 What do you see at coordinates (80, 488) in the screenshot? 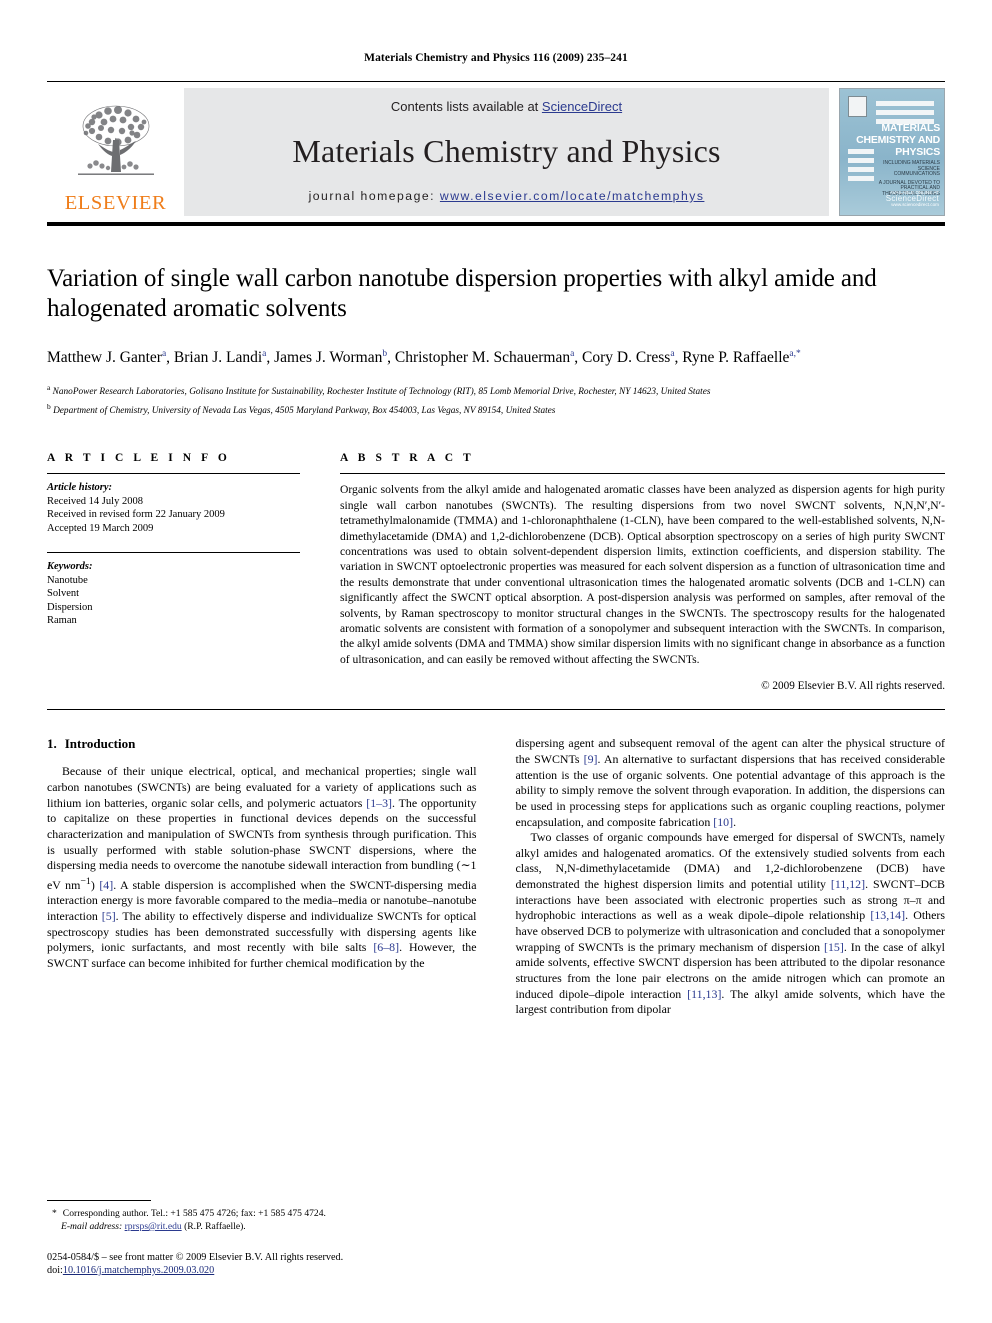
I see `article-history-label: Article history:` at bounding box center [80, 488].